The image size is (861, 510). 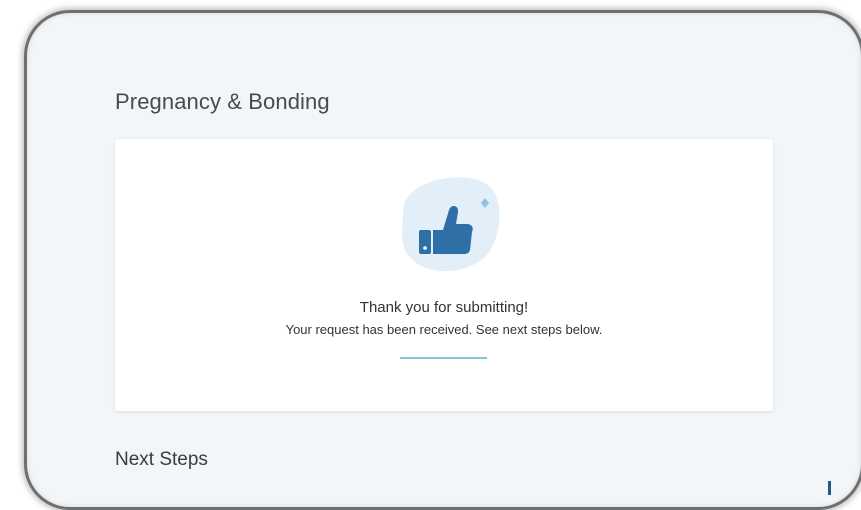 I want to click on thumbs-up-icon, so click(x=445, y=224).